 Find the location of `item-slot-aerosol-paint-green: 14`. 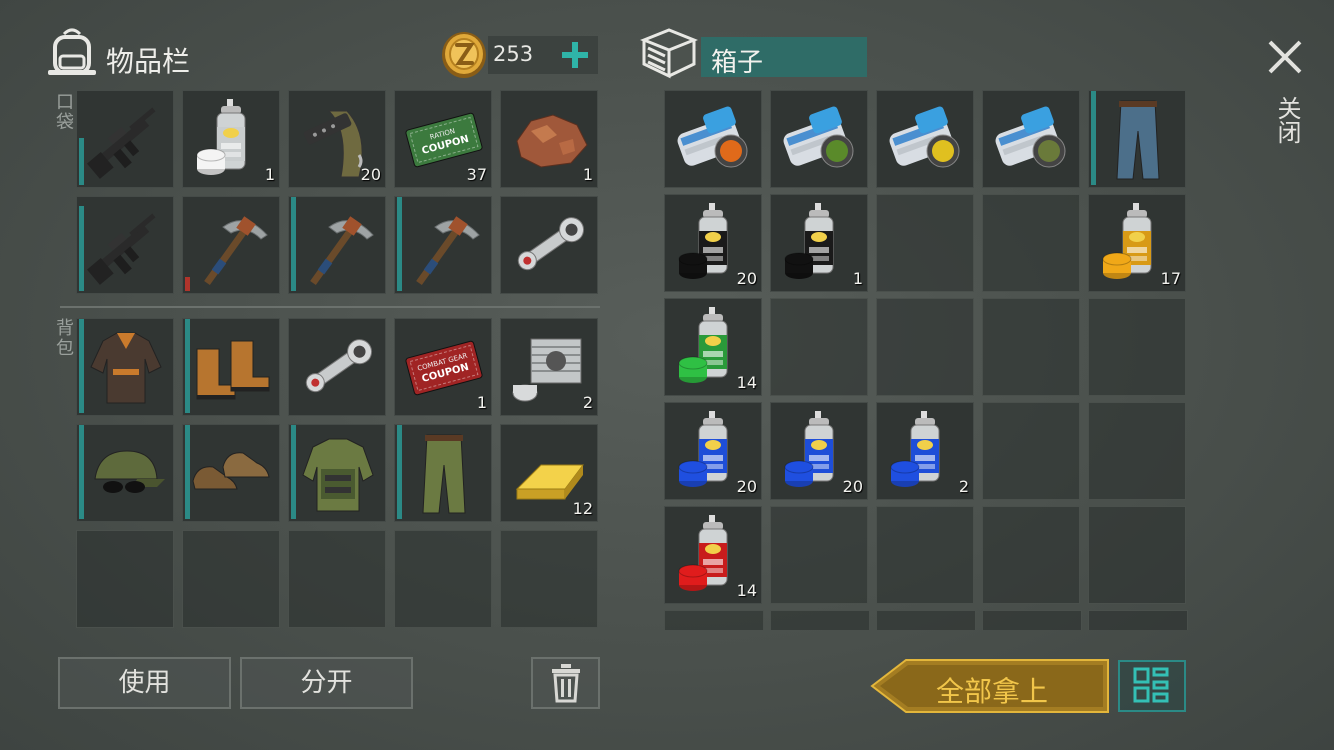

item-slot-aerosol-paint-green: 14 is located at coordinates (713, 347).